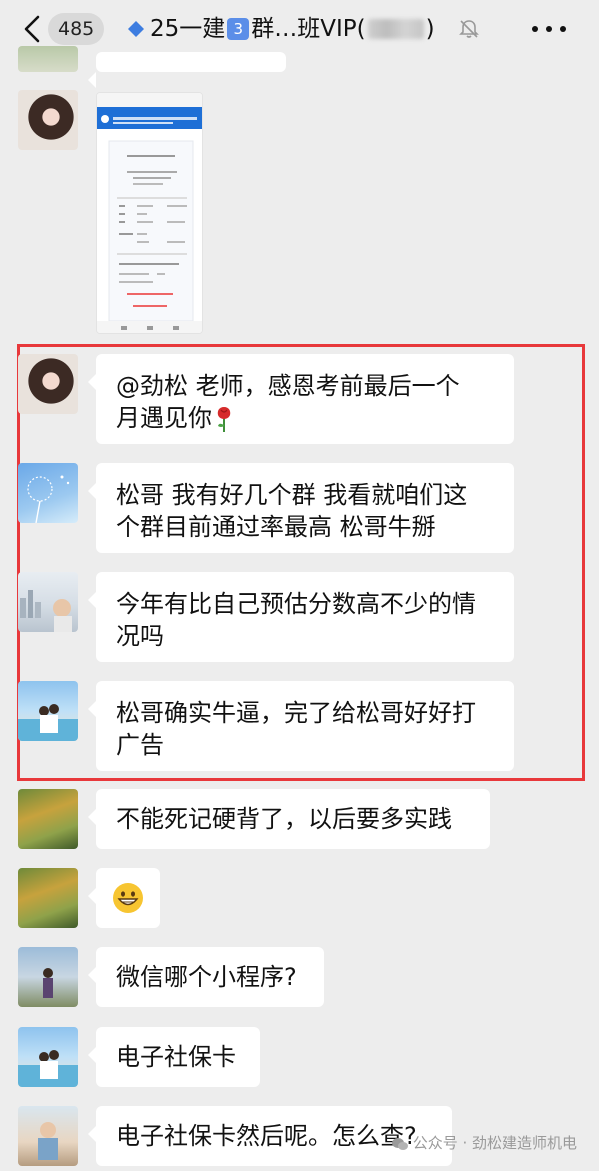 This screenshot has height=1171, width=599. I want to click on child-photo-icon, so click(48, 1141).